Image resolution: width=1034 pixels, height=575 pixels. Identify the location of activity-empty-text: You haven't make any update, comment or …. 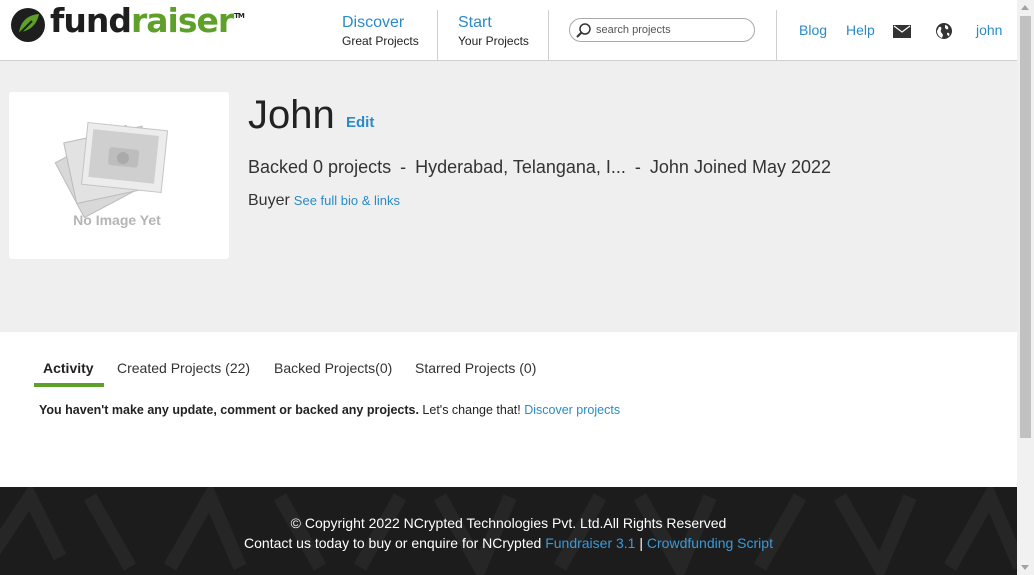
(229, 410).